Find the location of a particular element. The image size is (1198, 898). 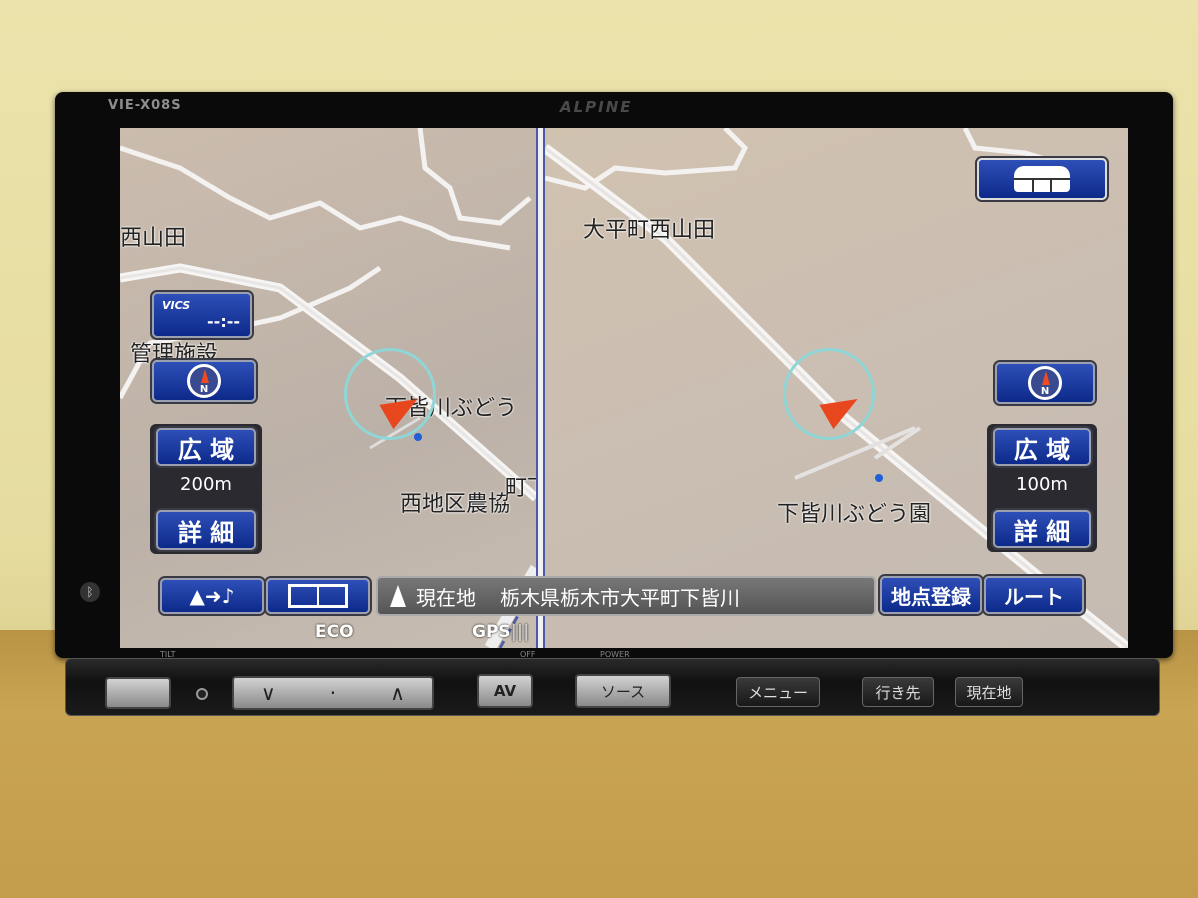

eco-indicator: ECO is located at coordinates (334, 632).